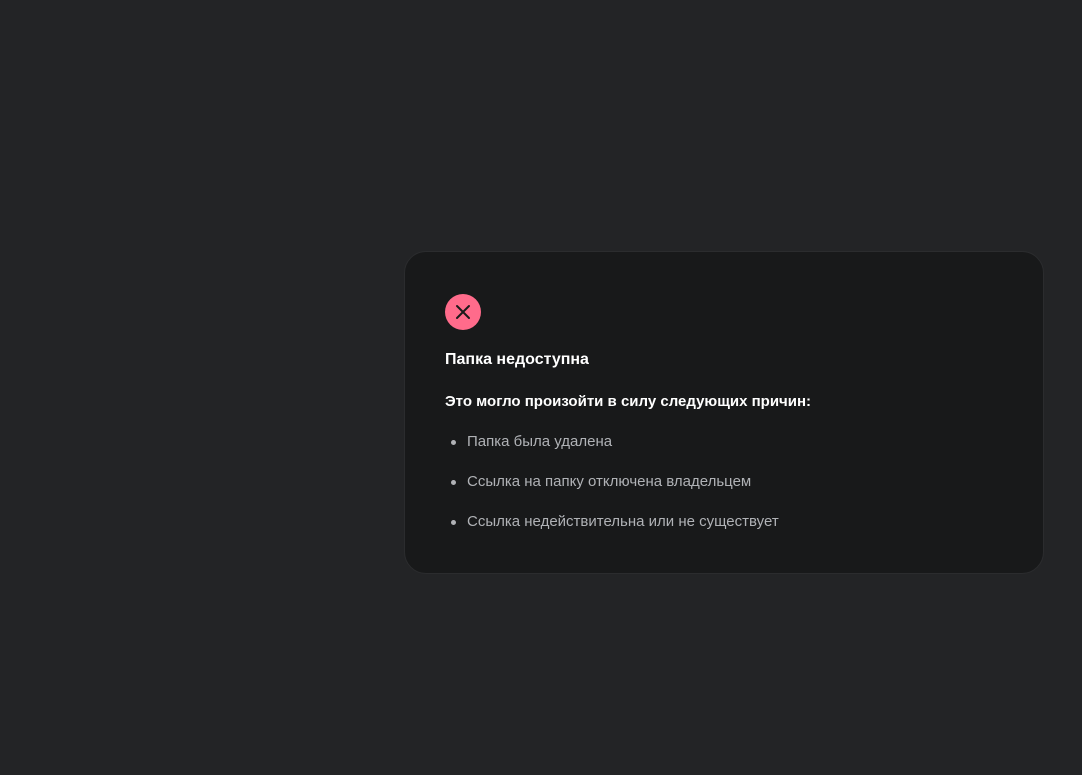  I want to click on close-icon, so click(463, 312).